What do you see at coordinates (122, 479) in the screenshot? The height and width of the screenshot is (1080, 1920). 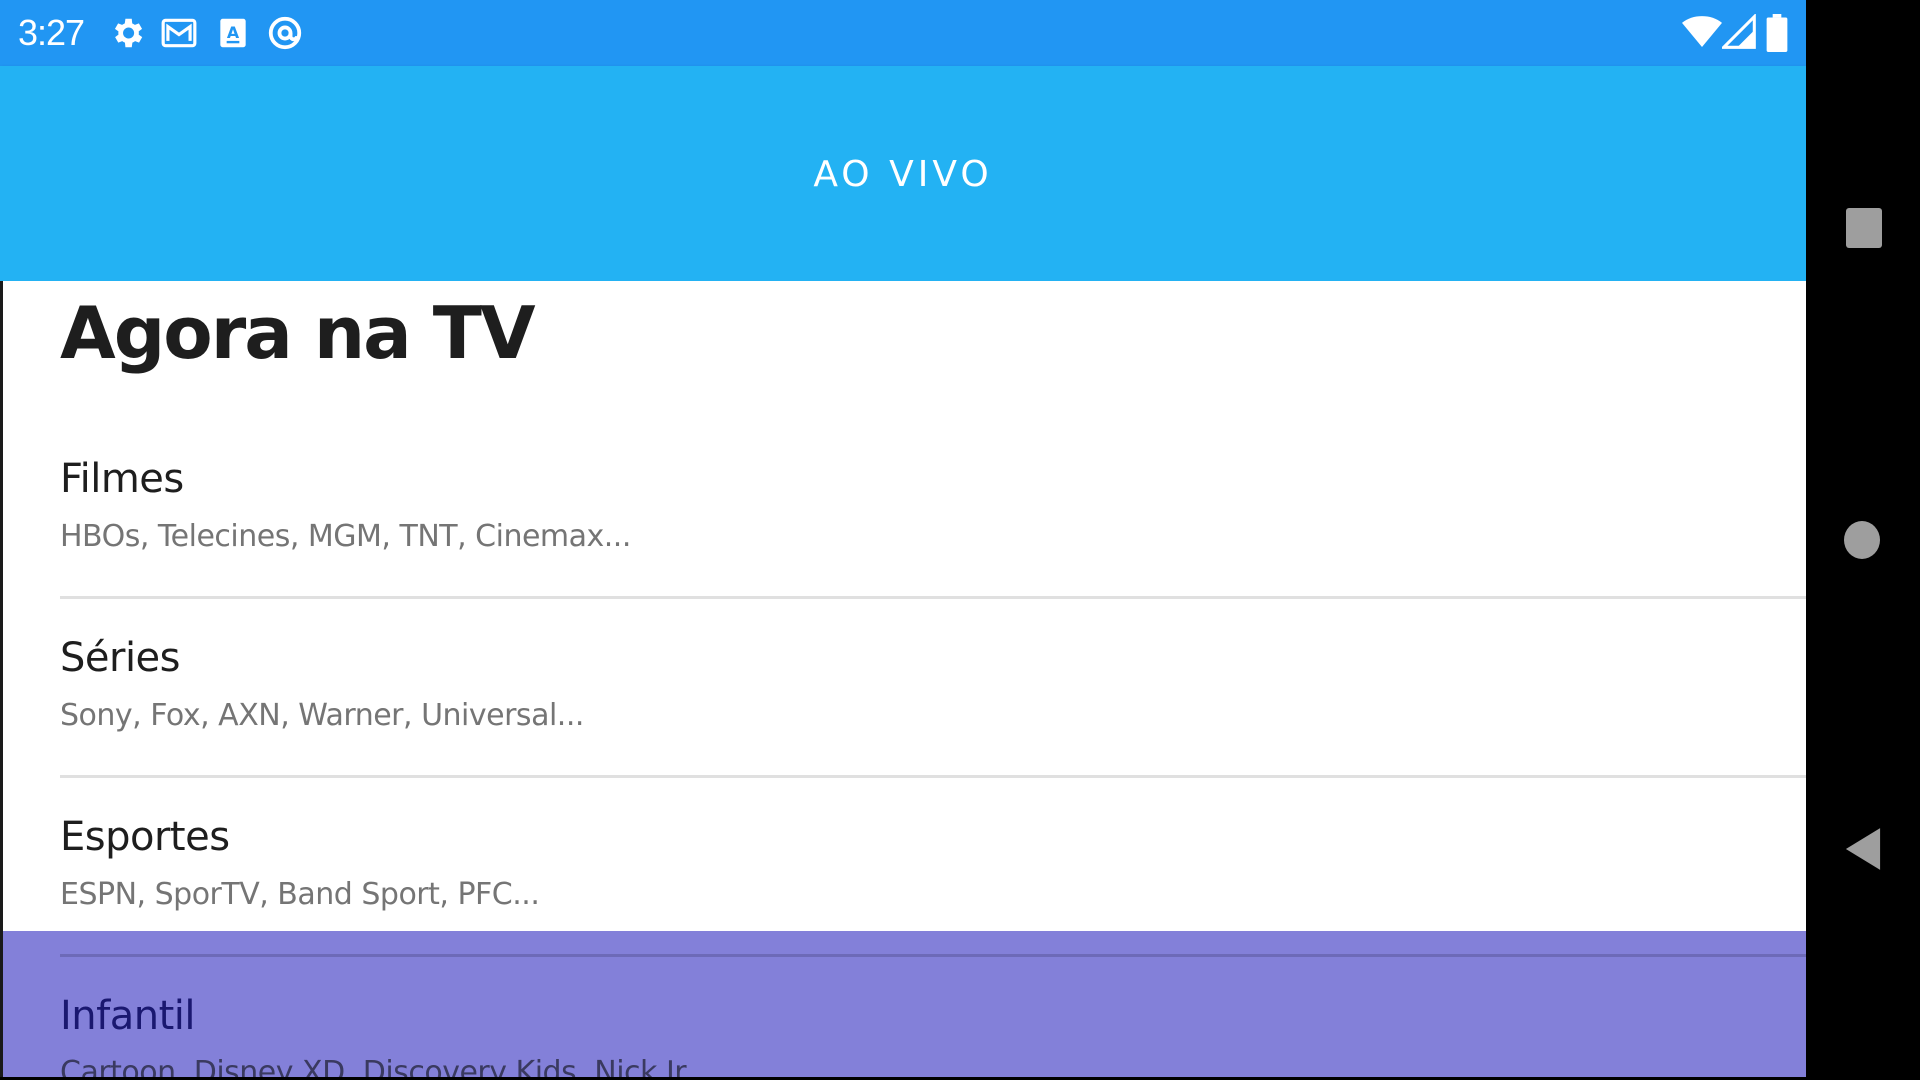 I see `list-item-title: Filmes` at bounding box center [122, 479].